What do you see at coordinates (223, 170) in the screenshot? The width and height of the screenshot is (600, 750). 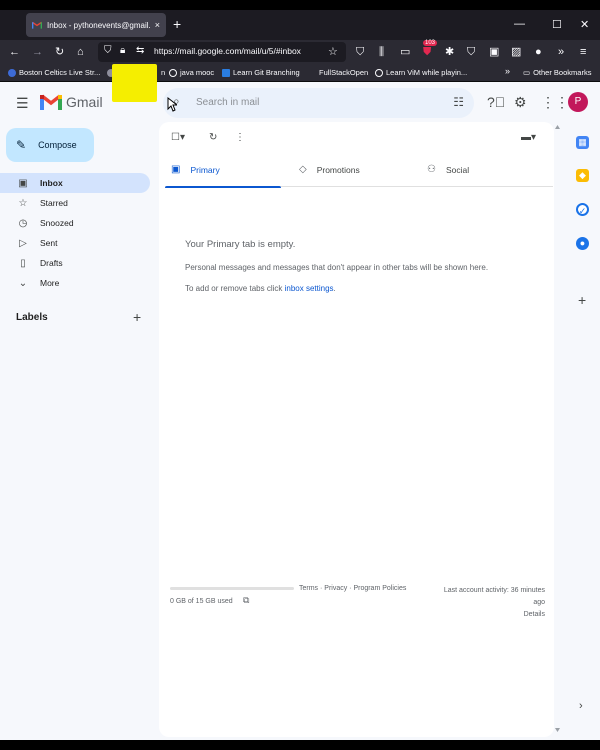 I see `tab-primary: ▣ Primary` at bounding box center [223, 170].